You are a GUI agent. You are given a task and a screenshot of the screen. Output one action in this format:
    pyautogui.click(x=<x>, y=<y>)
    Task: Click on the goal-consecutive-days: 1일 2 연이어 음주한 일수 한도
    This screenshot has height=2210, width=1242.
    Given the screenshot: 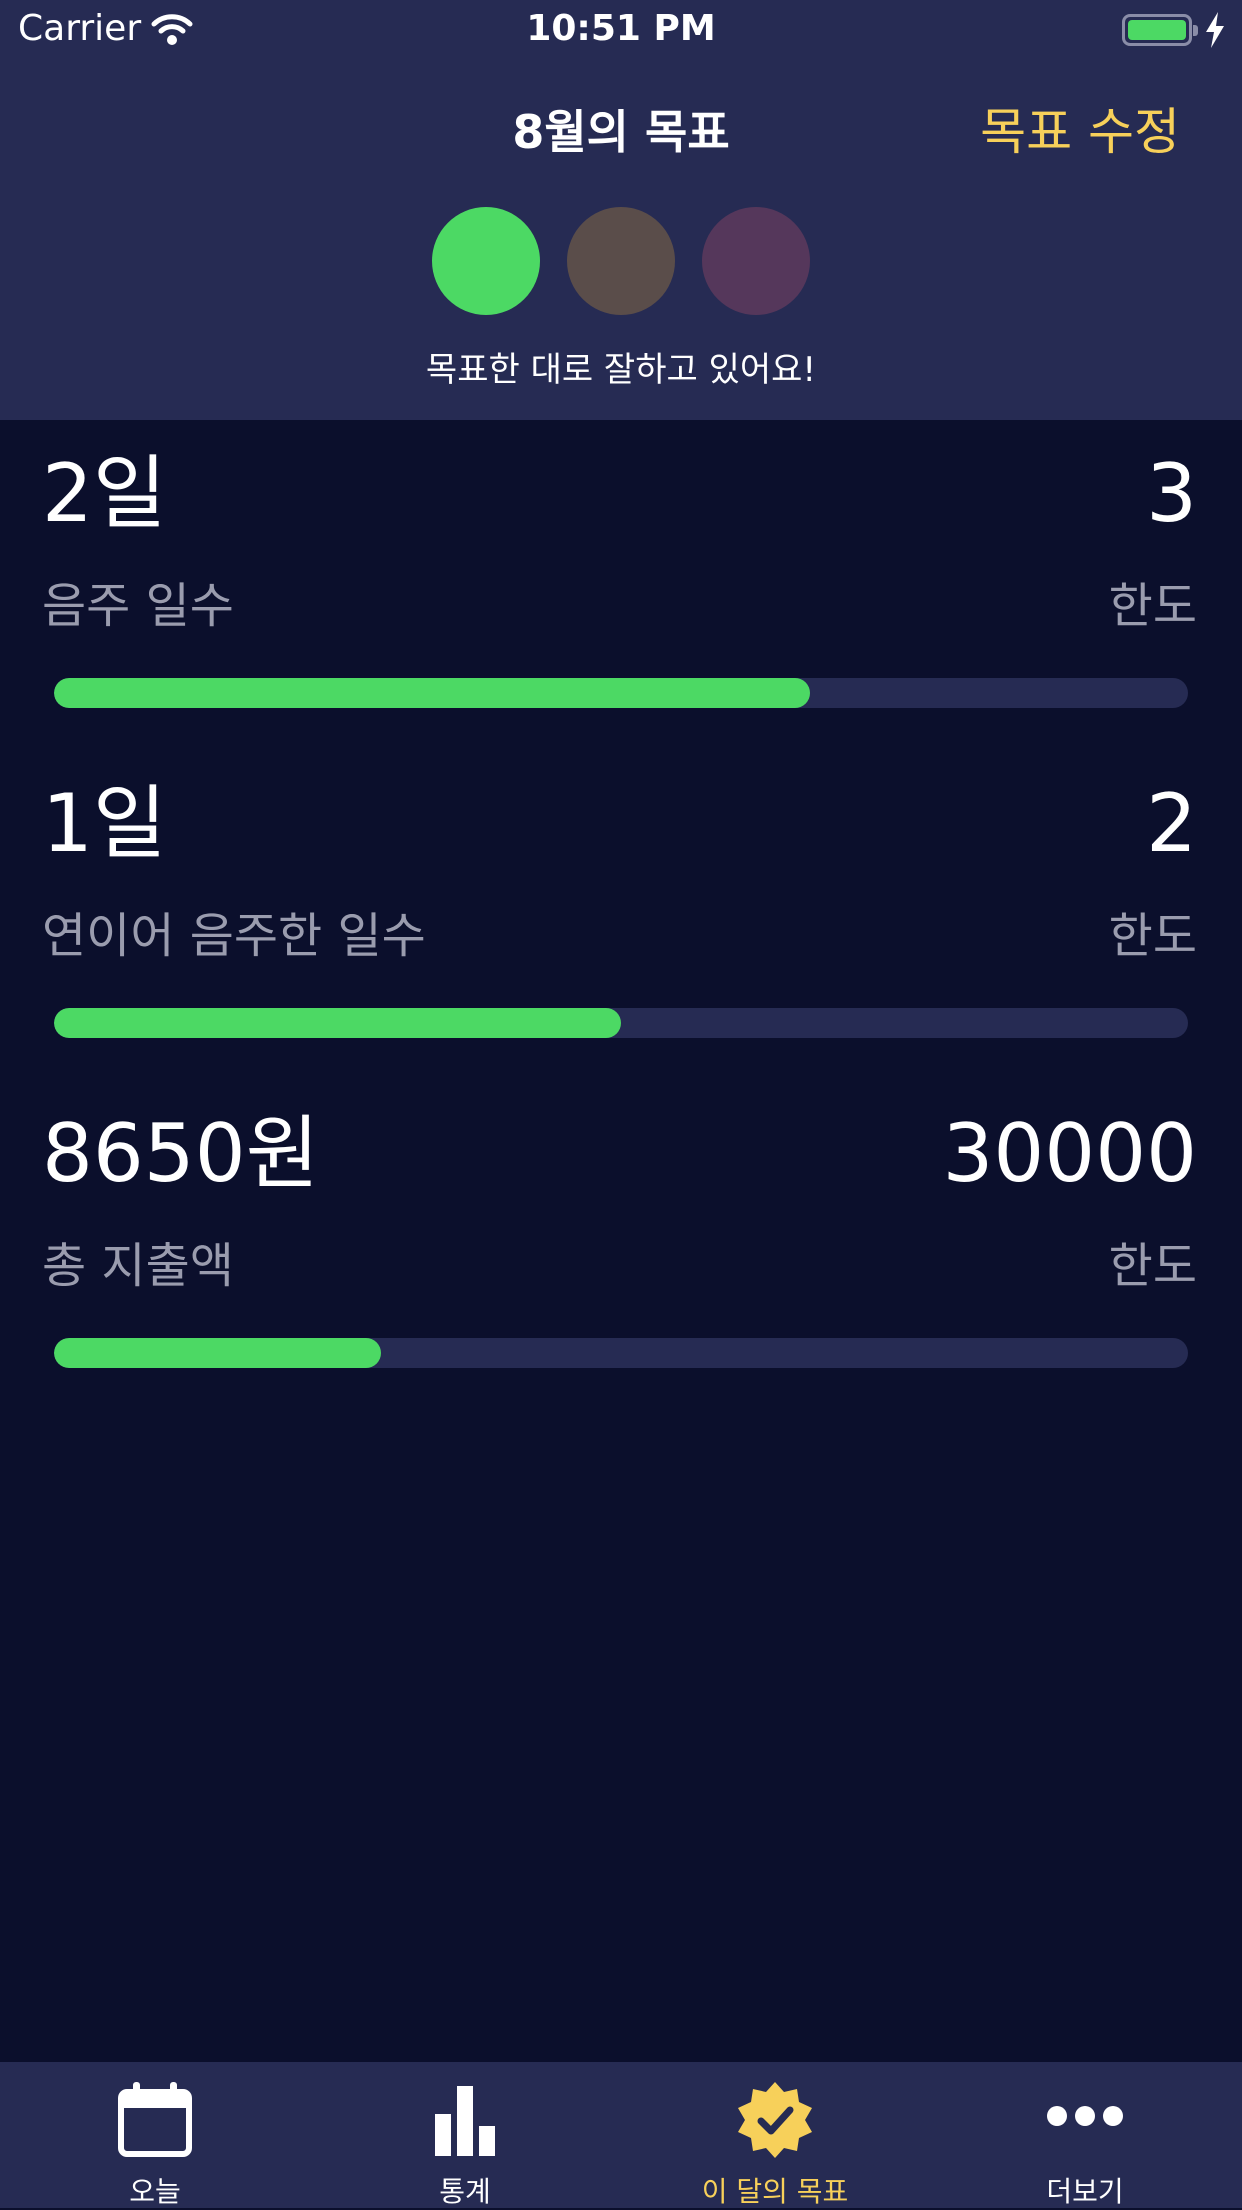 What is the action you would take?
    pyautogui.click(x=621, y=915)
    